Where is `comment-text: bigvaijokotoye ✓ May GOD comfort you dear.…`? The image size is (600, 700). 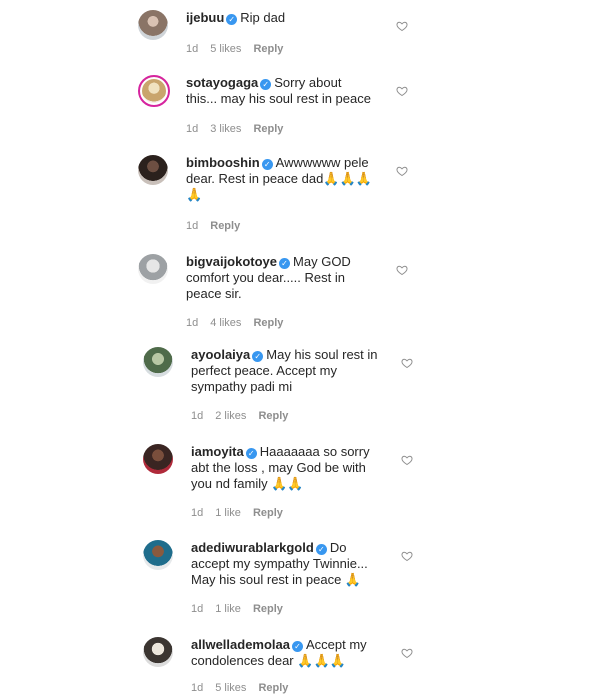
comment-text: bigvaijokotoye ✓ May GOD comfort you dear.… is located at coordinates (281, 278).